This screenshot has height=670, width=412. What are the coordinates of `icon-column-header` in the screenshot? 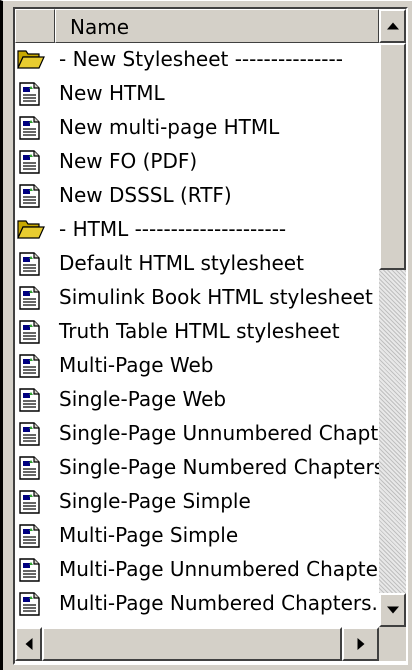 It's located at (35, 26).